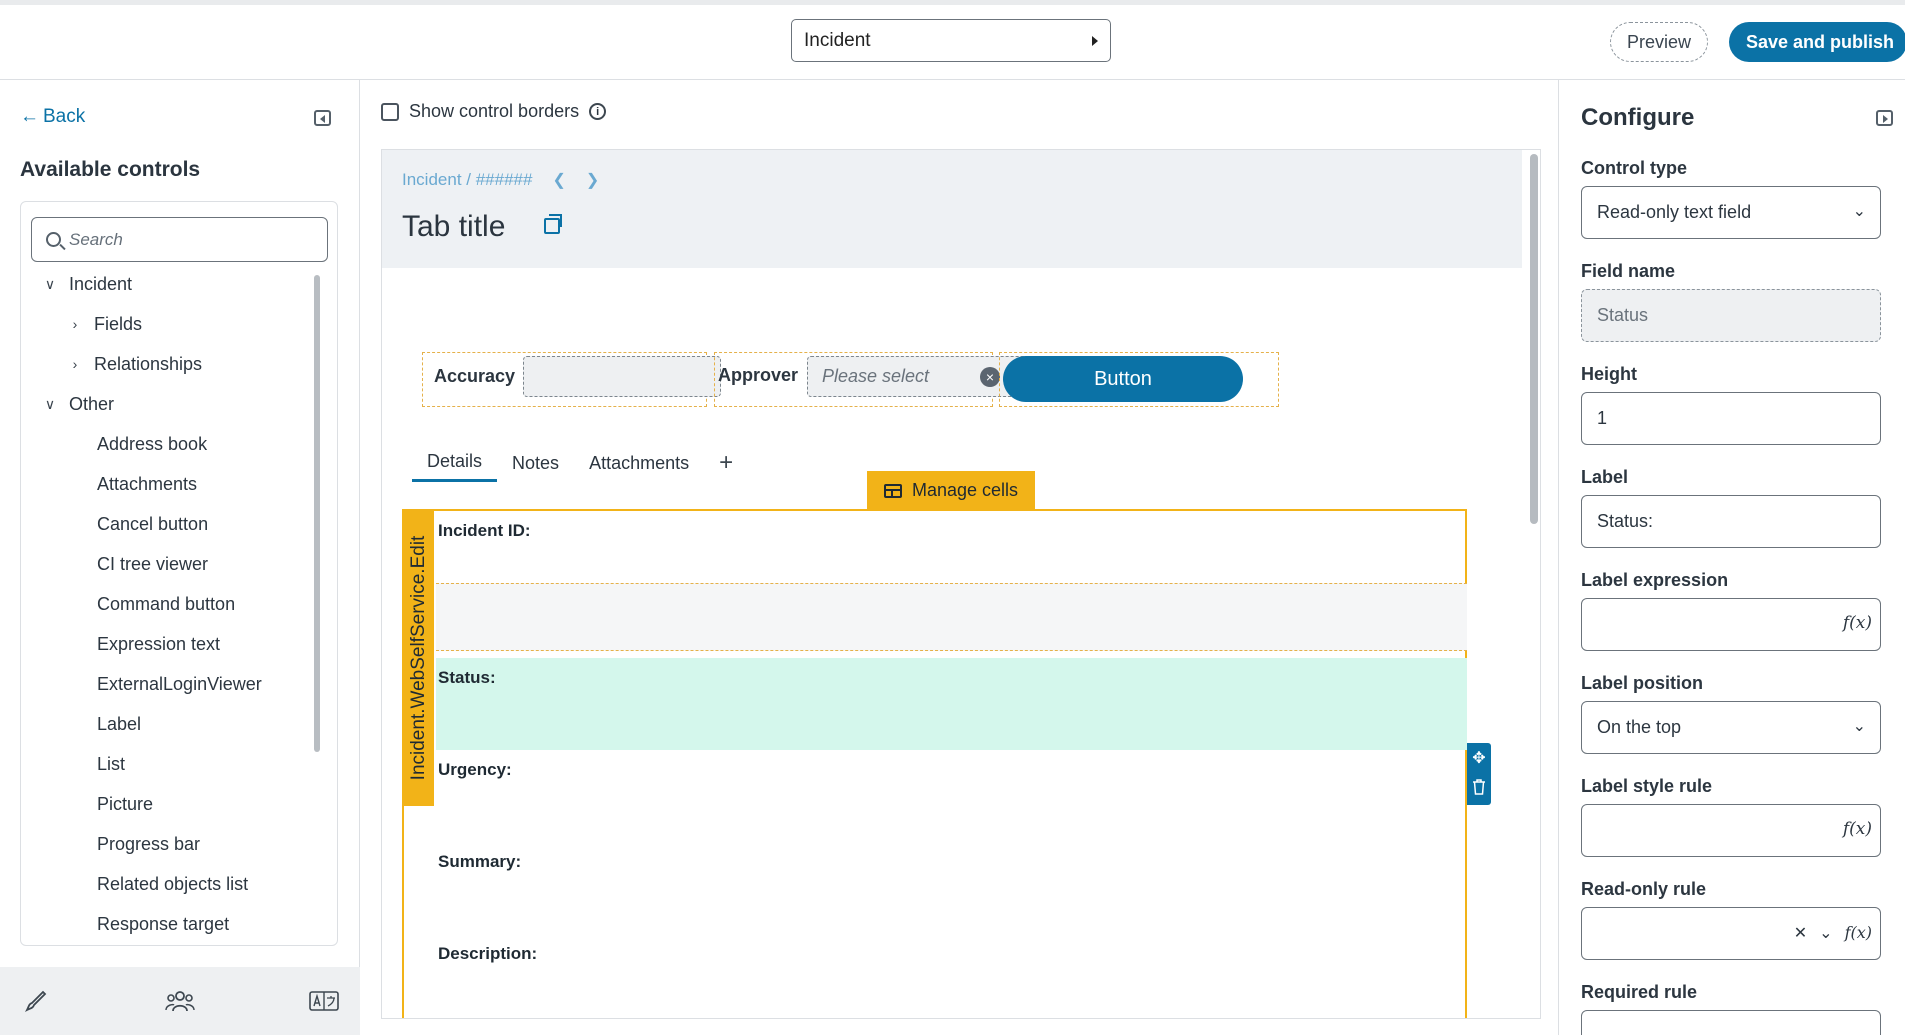  Describe the element at coordinates (951, 888) in the screenshot. I see `cell-summary: Summary:` at that location.